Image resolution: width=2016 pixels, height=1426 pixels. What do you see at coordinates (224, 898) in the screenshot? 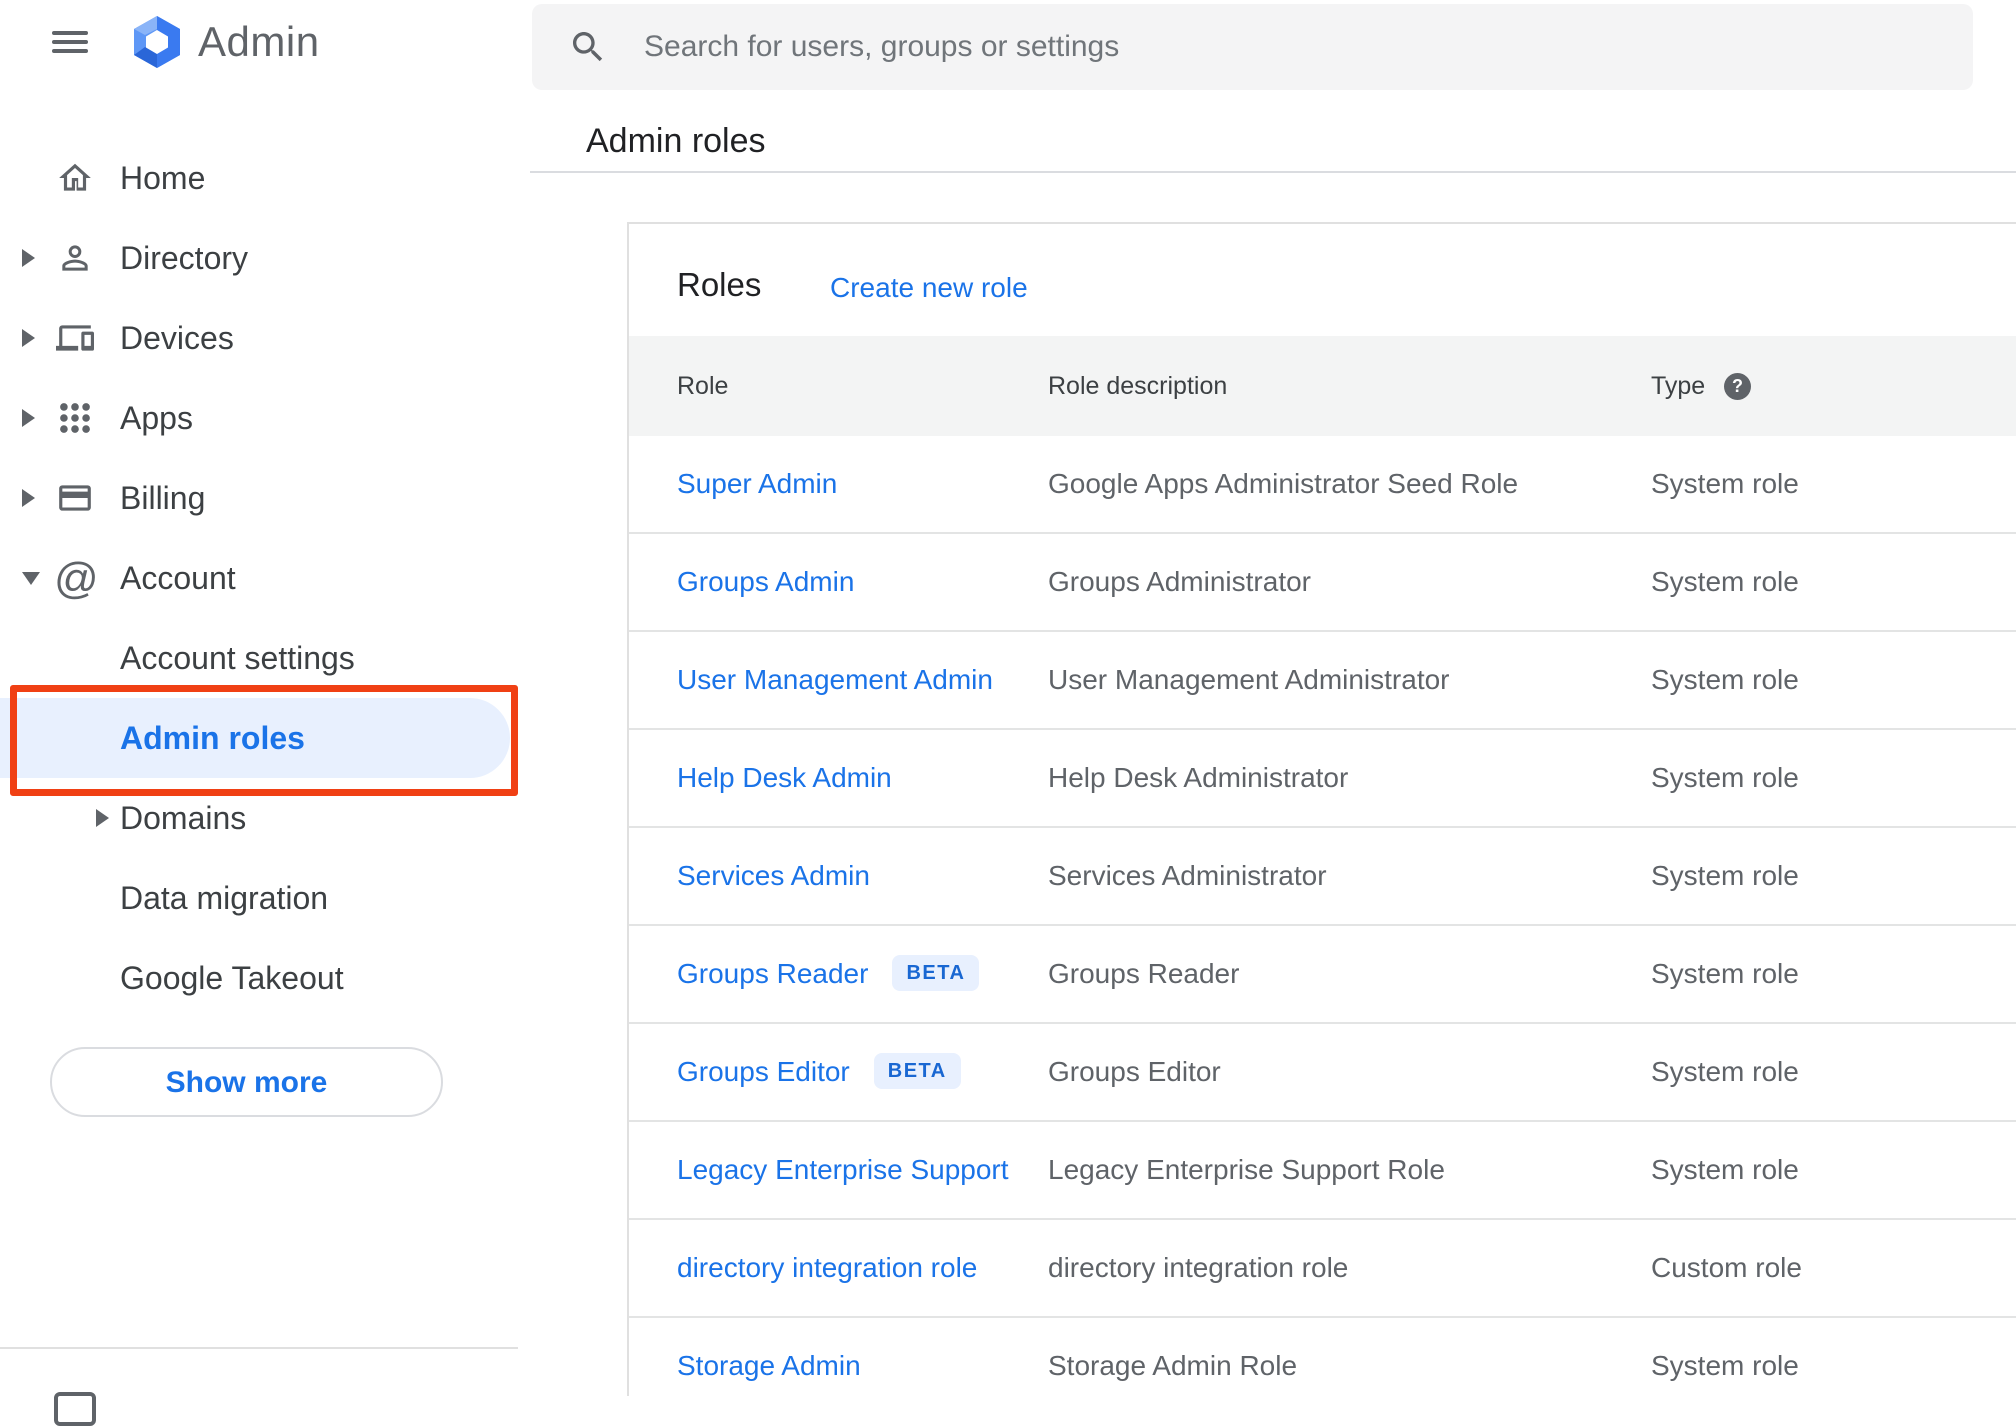
I see `sidebar-item-label: Data migration` at bounding box center [224, 898].